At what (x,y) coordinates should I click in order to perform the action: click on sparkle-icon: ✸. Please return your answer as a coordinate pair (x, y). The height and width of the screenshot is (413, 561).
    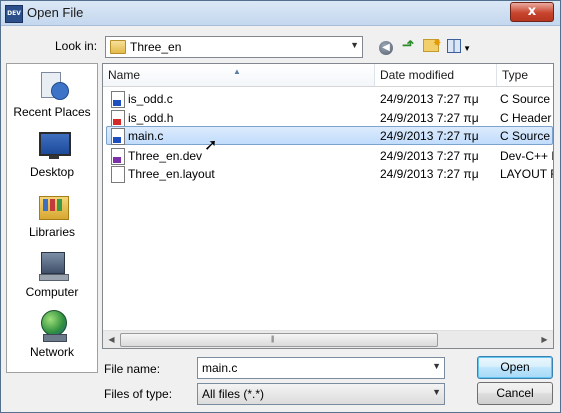
    Looking at the image, I should click on (437, 43).